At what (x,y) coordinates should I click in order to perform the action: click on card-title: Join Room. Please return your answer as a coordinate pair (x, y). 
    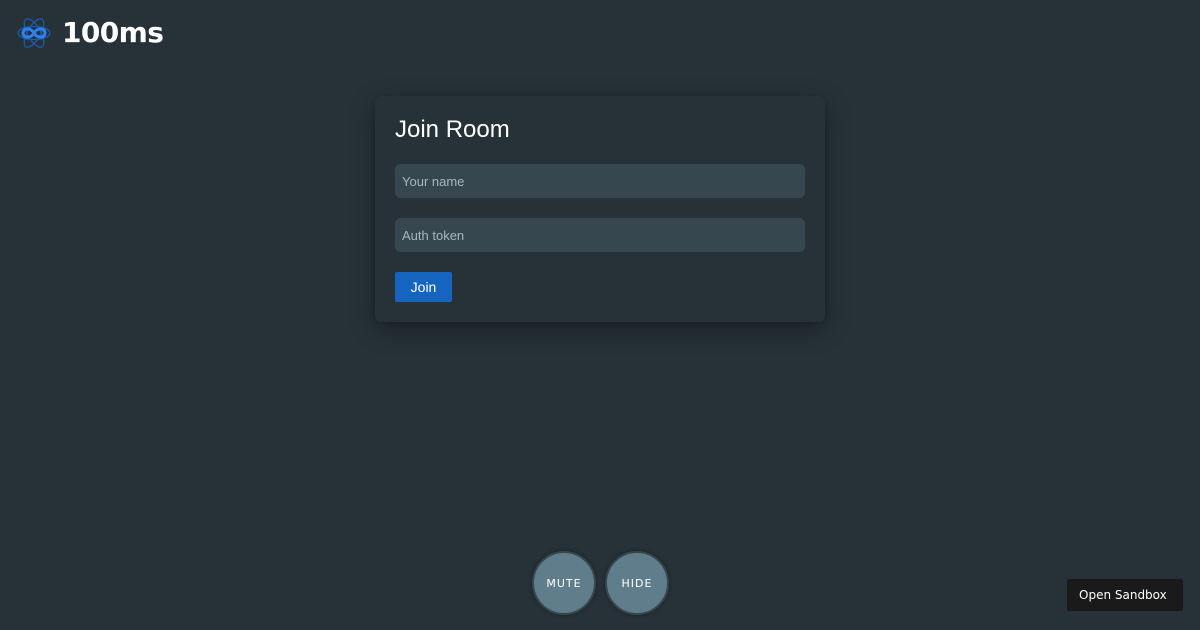
    Looking at the image, I should click on (452, 129).